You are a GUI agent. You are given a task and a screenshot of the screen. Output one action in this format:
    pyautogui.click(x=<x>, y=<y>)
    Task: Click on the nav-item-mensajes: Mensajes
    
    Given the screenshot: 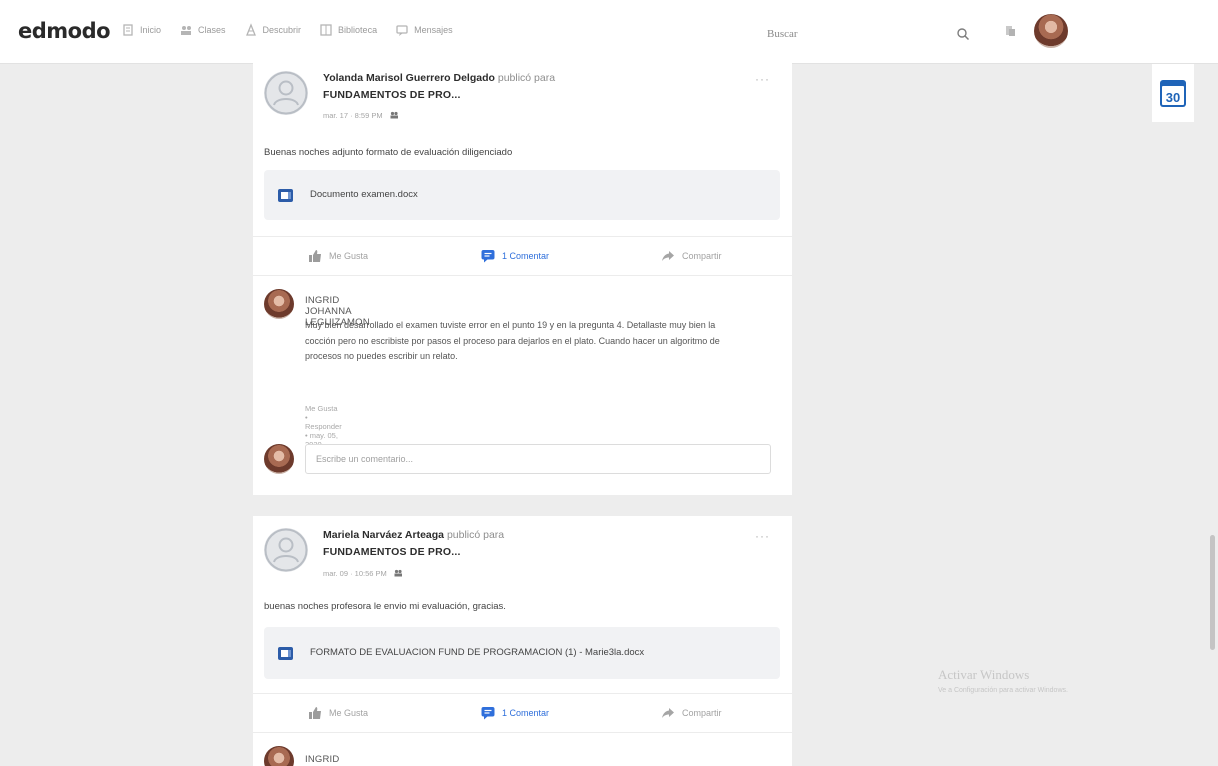 What is the action you would take?
    pyautogui.click(x=424, y=30)
    